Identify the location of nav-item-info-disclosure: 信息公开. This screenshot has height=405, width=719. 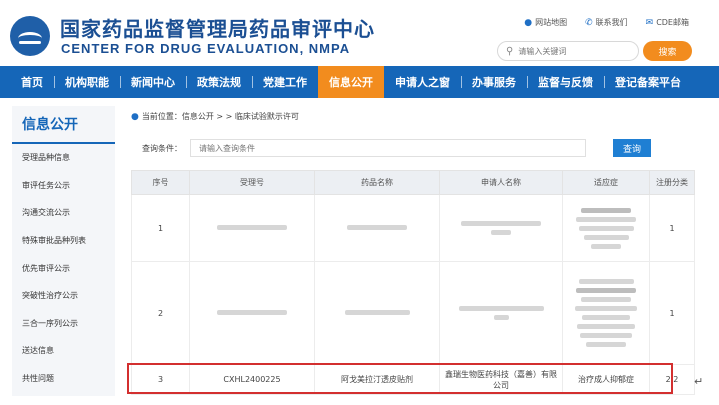
(351, 82).